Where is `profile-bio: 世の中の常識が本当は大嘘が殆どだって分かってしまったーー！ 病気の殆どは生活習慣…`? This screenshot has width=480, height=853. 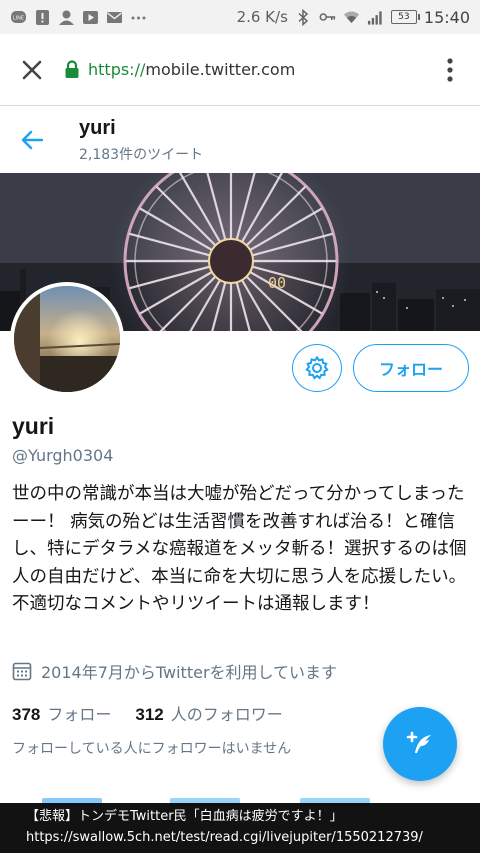 profile-bio: 世の中の常識が本当は大嘘が殆どだって分かってしまったーー！ 病気の殆どは生活習慣… is located at coordinates (239, 549).